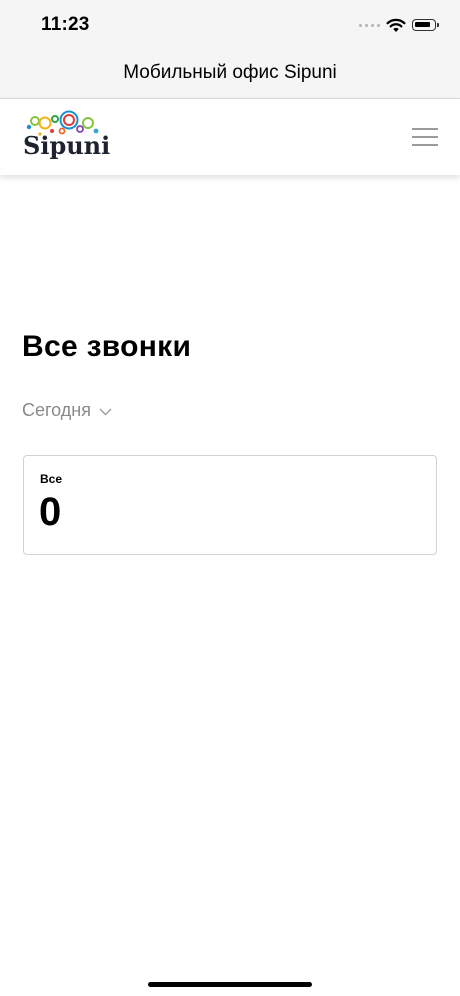  I want to click on home-indicator, so click(230, 984).